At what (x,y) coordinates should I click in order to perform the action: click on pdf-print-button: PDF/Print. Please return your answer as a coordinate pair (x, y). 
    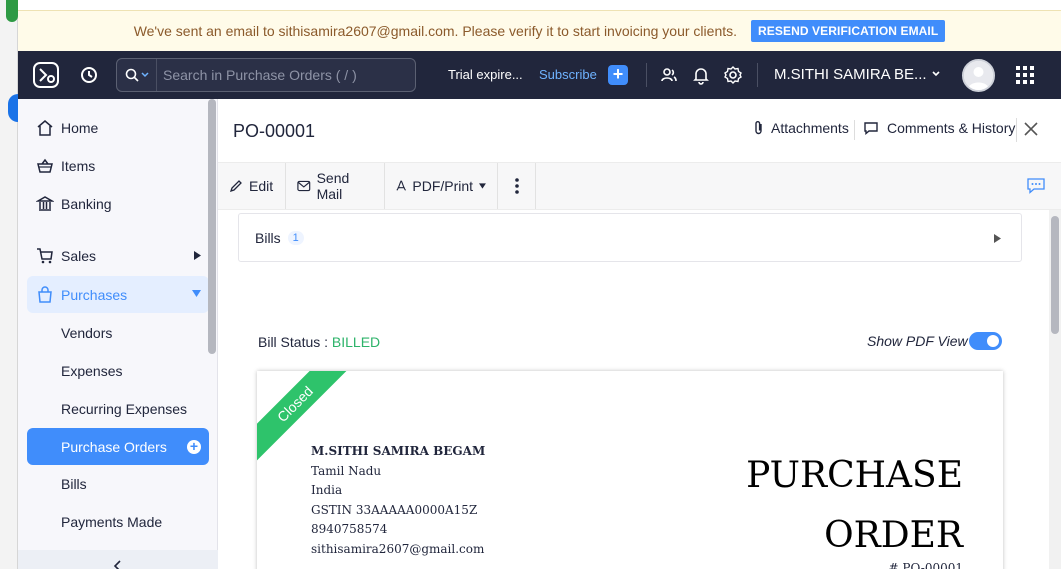
    Looking at the image, I should click on (441, 186).